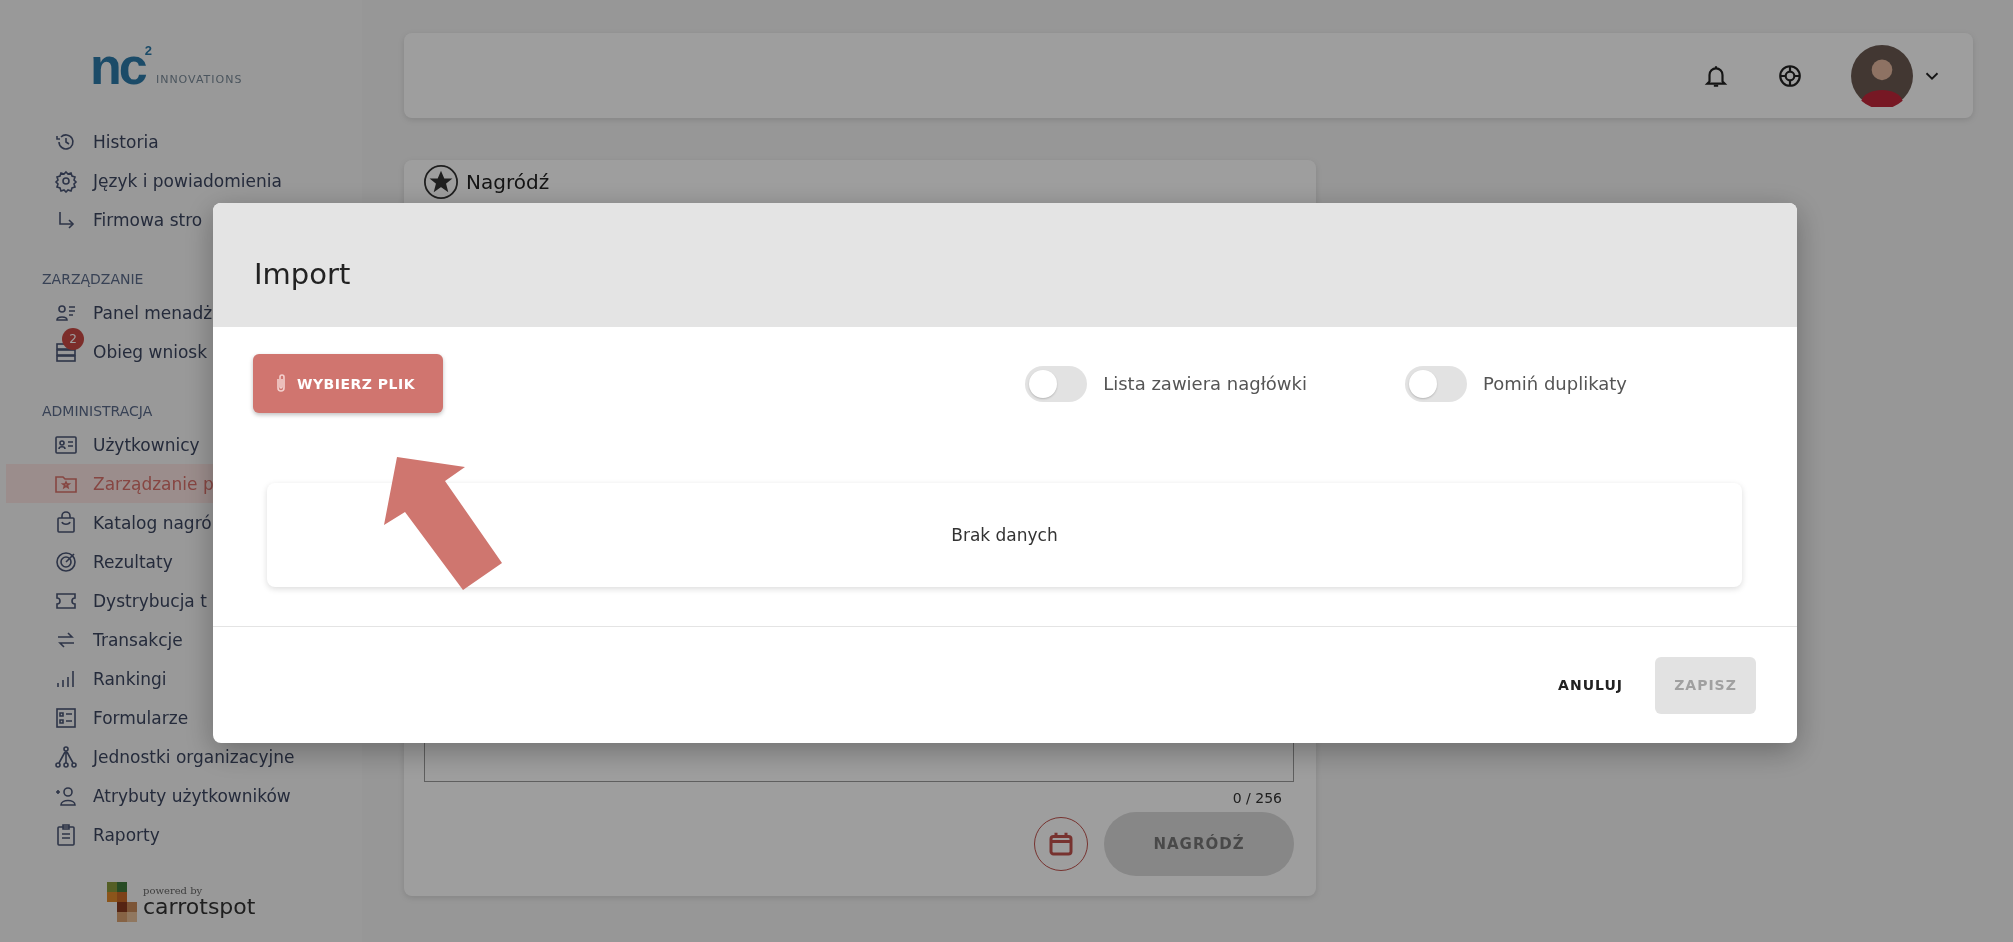 The height and width of the screenshot is (942, 2013). Describe the element at coordinates (184, 561) in the screenshot. I see `nav-item: Rezultaty` at that location.